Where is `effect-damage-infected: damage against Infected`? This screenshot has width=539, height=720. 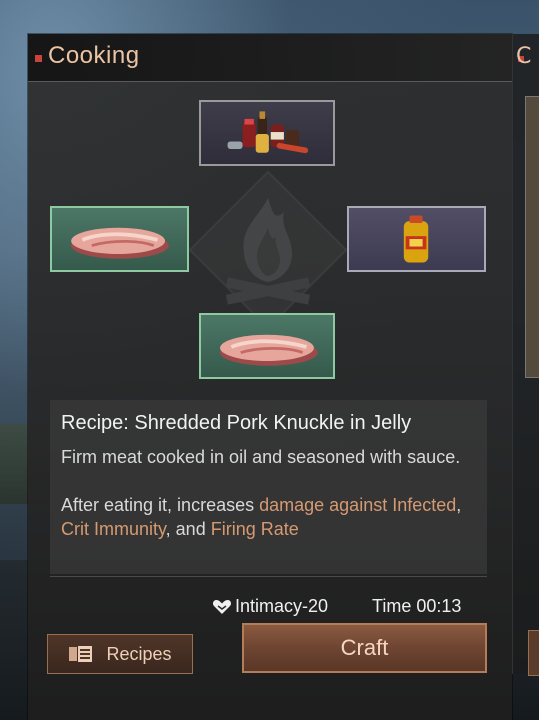
effect-damage-infected: damage against Infected is located at coordinates (358, 505).